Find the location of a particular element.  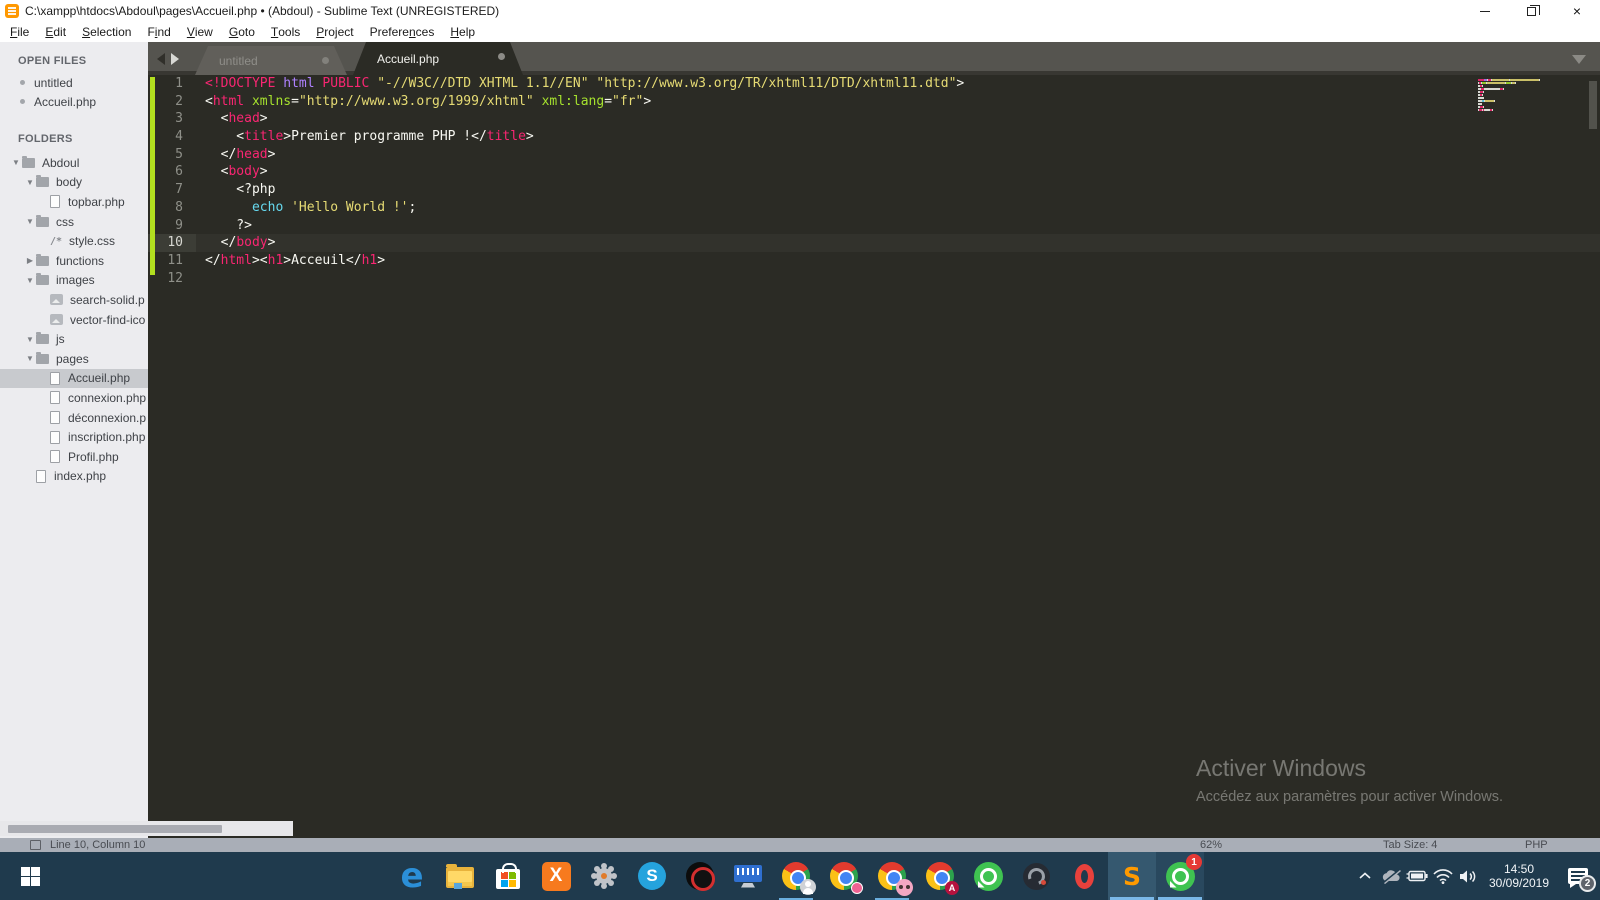

tree-item-d-connexion-p: déconnexion.p is located at coordinates (74, 418).